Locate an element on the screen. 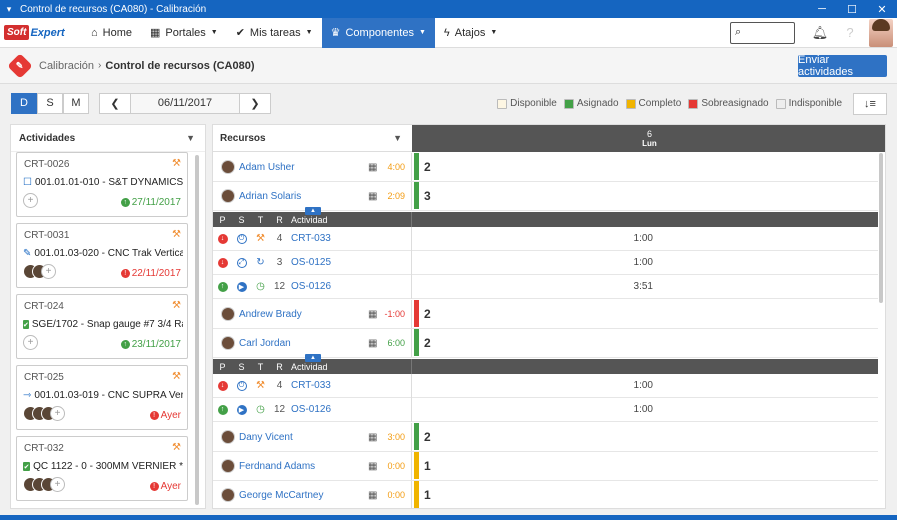 This screenshot has height=520, width=897. resources-title: Recursos is located at coordinates (243, 138).